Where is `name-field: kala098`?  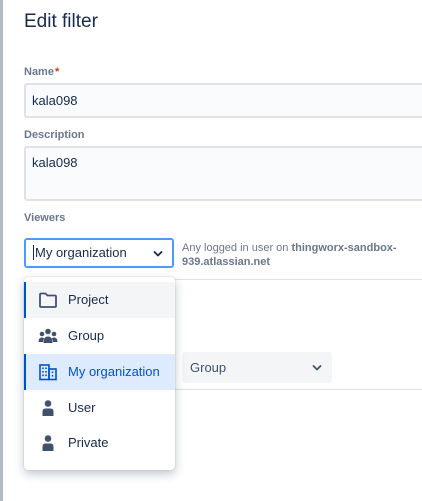
name-field: kala098 is located at coordinates (223, 100).